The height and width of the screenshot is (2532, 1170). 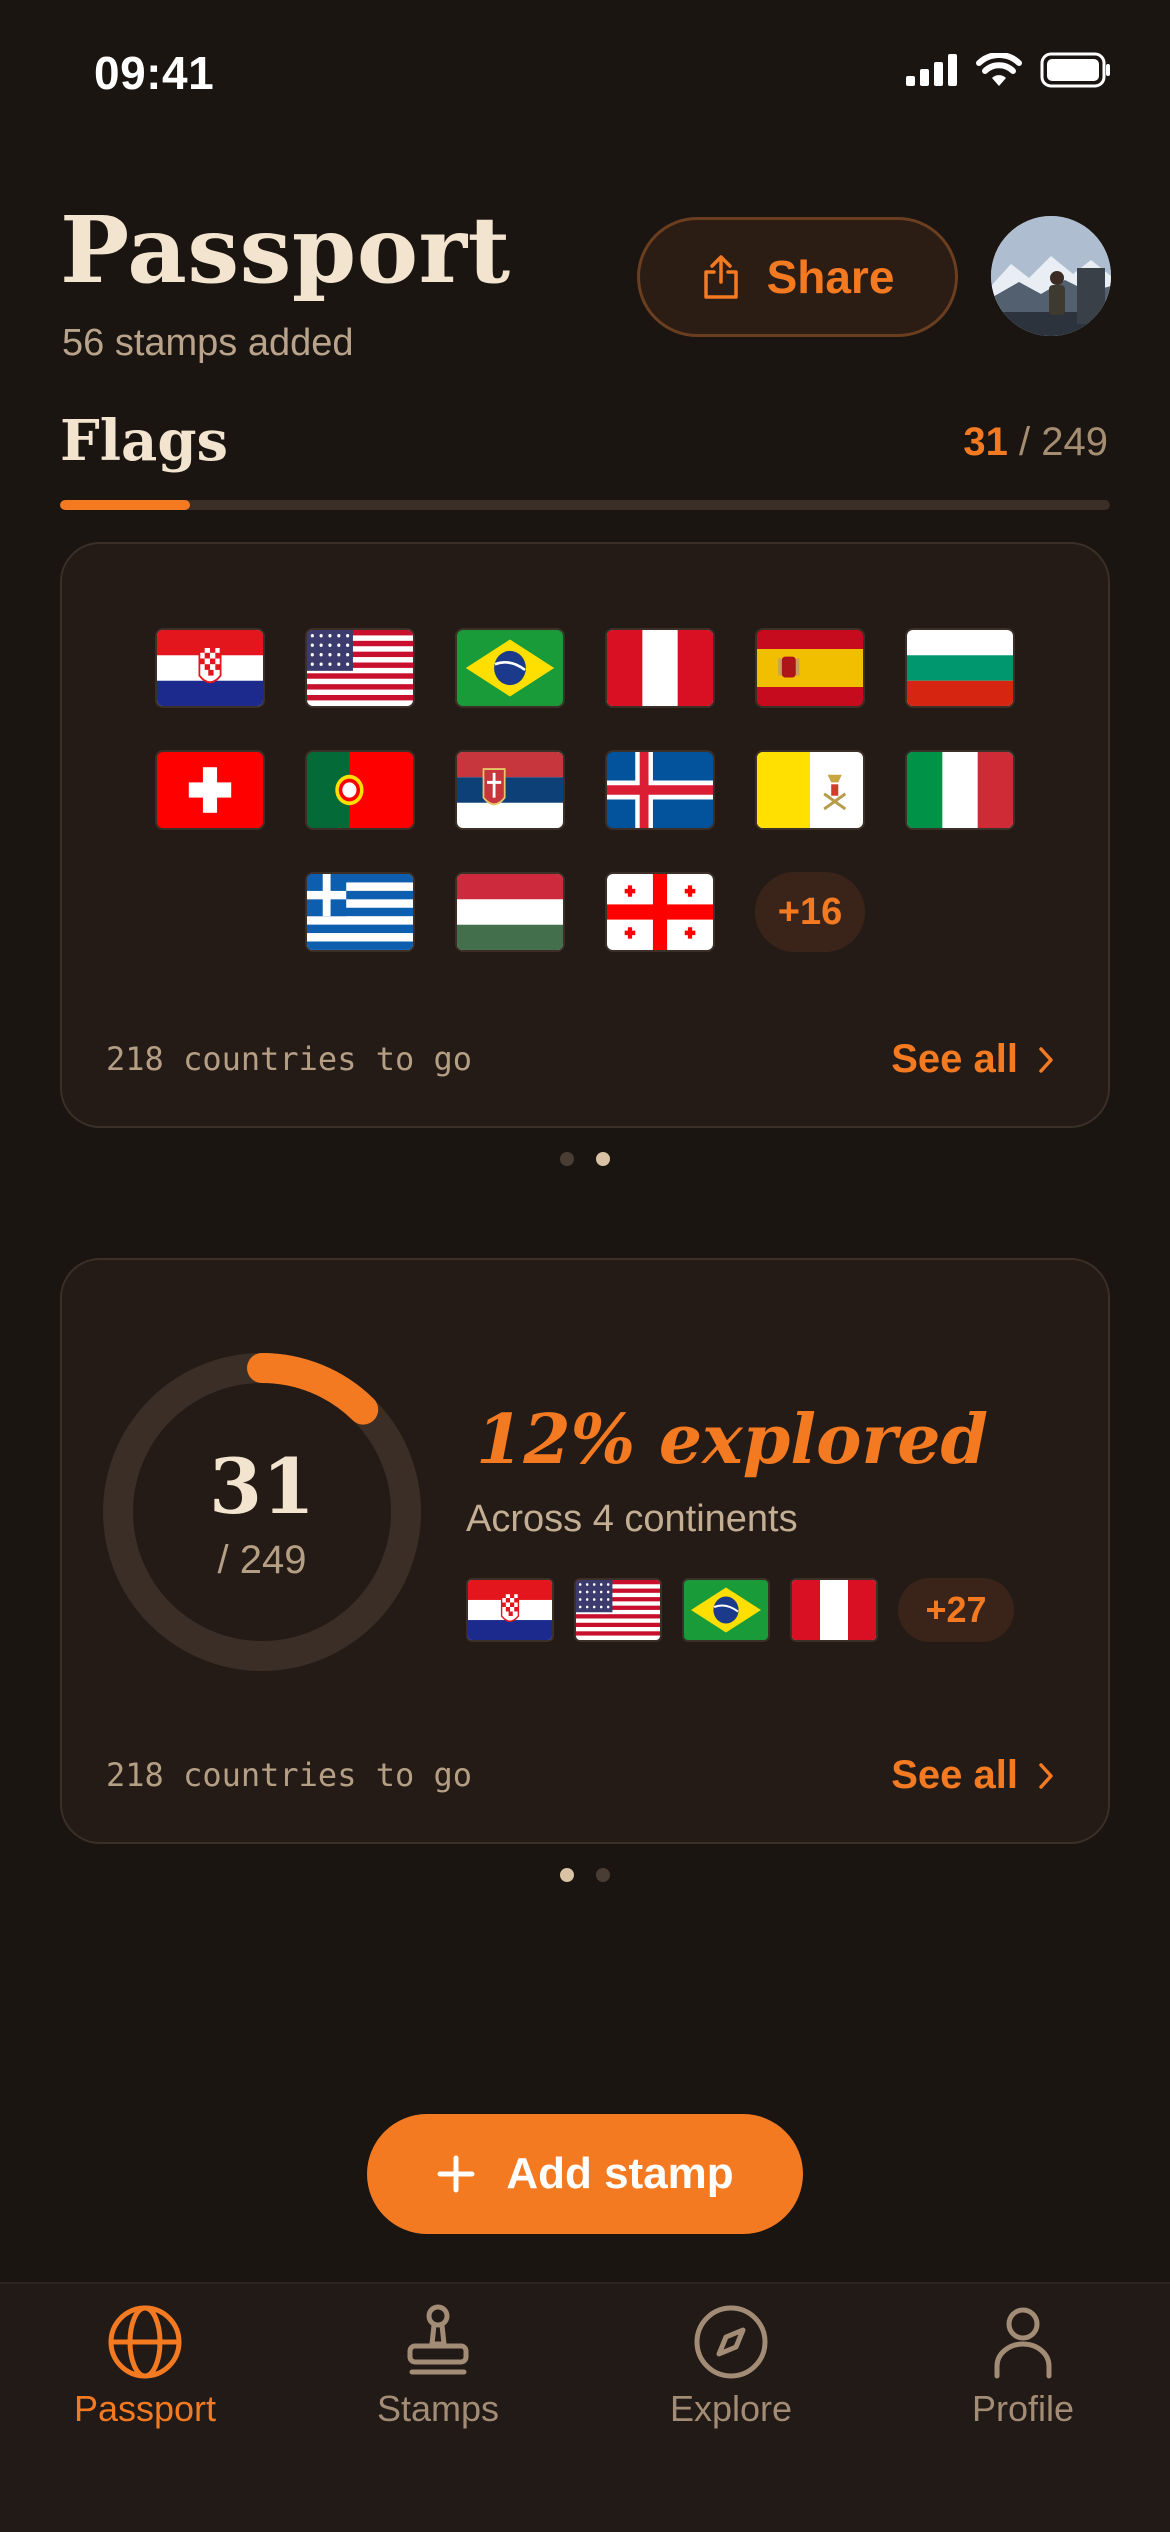 I want to click on tab-label: Profile, so click(x=1023, y=2408).